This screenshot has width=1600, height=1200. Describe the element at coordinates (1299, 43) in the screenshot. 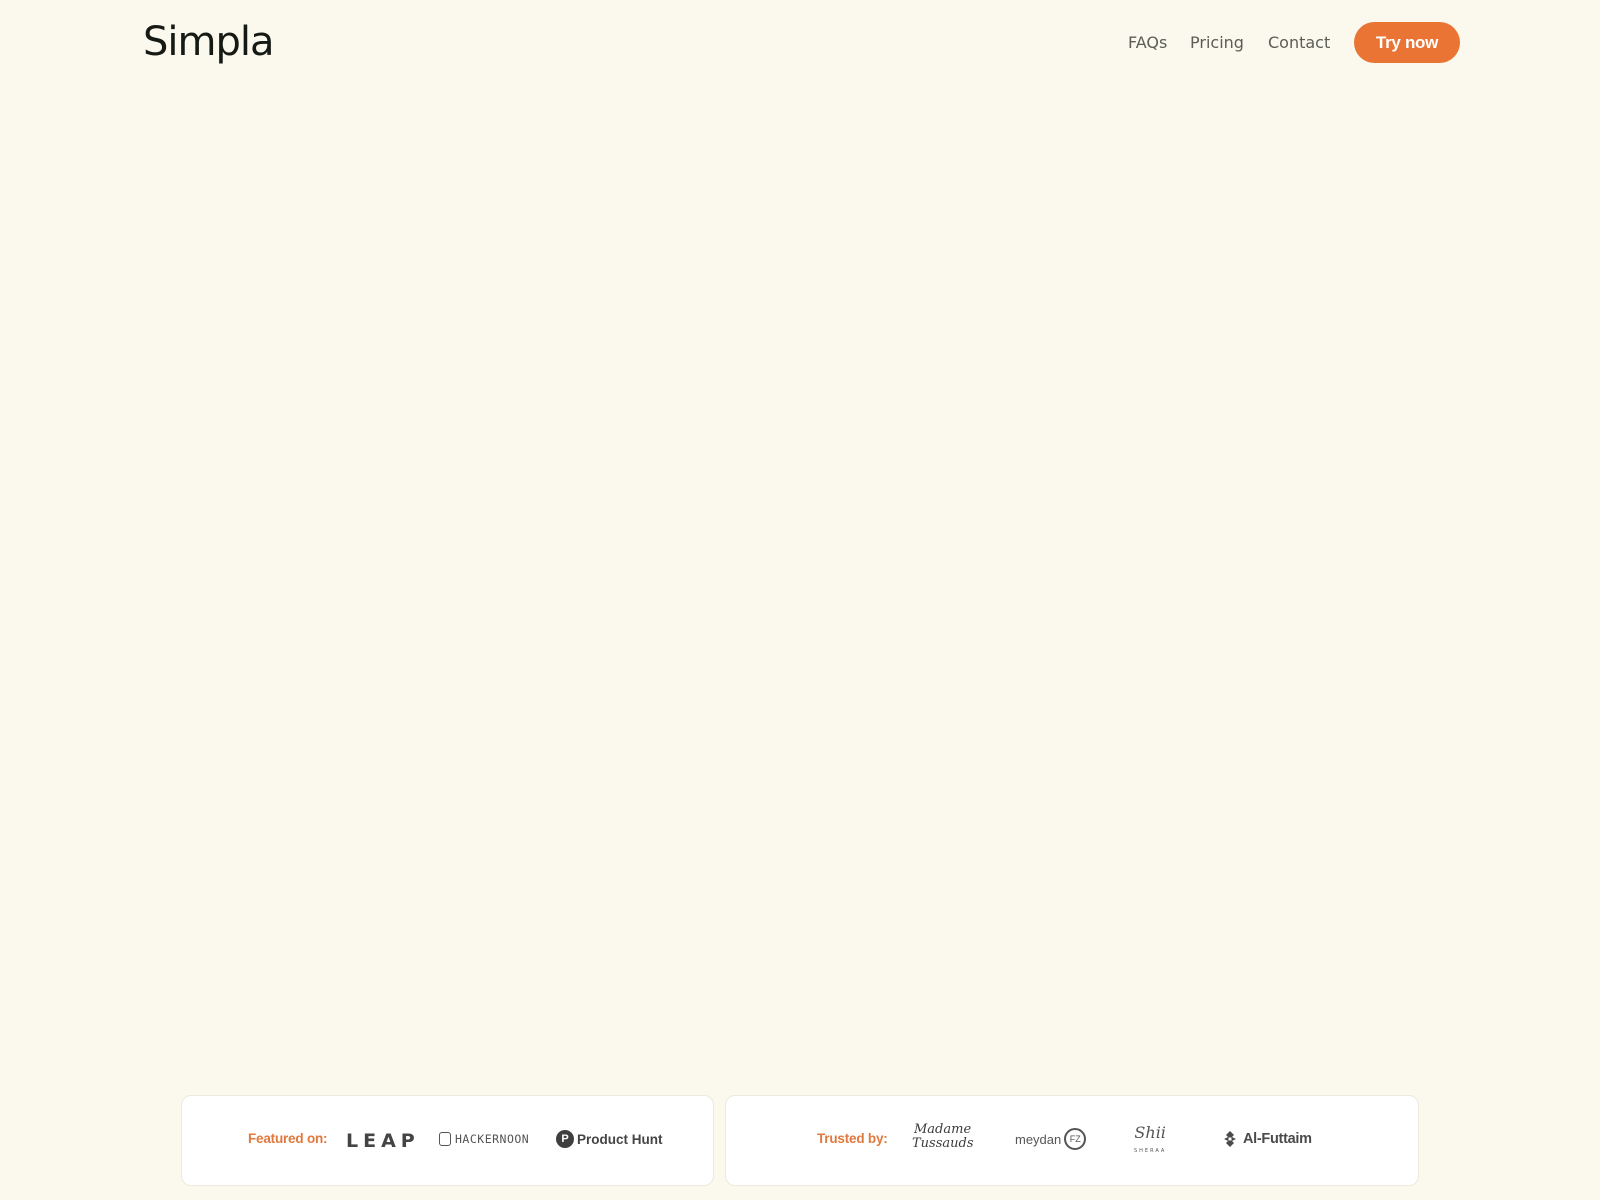

I see `nav-contact-link: Contact` at that location.